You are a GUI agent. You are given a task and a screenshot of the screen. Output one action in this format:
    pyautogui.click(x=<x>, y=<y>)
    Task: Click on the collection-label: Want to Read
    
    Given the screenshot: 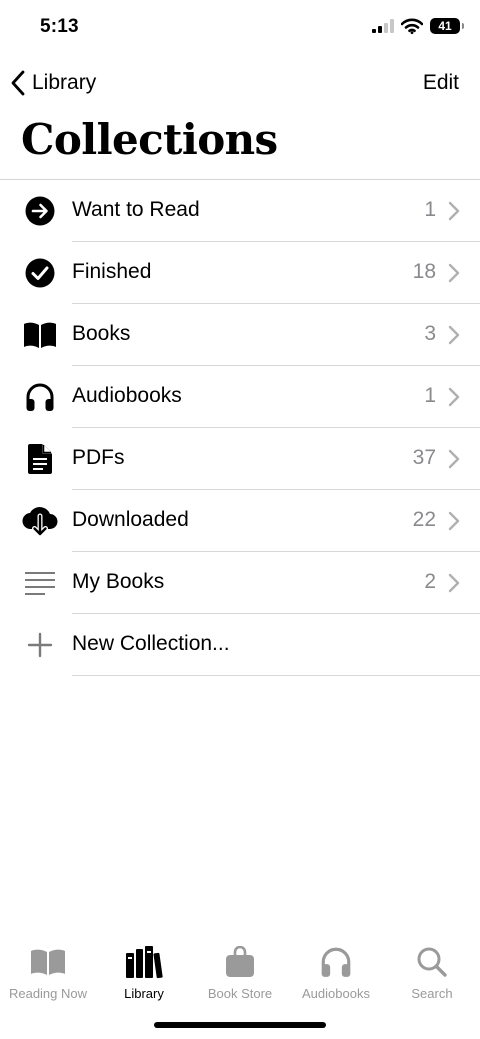 What is the action you would take?
    pyautogui.click(x=136, y=209)
    